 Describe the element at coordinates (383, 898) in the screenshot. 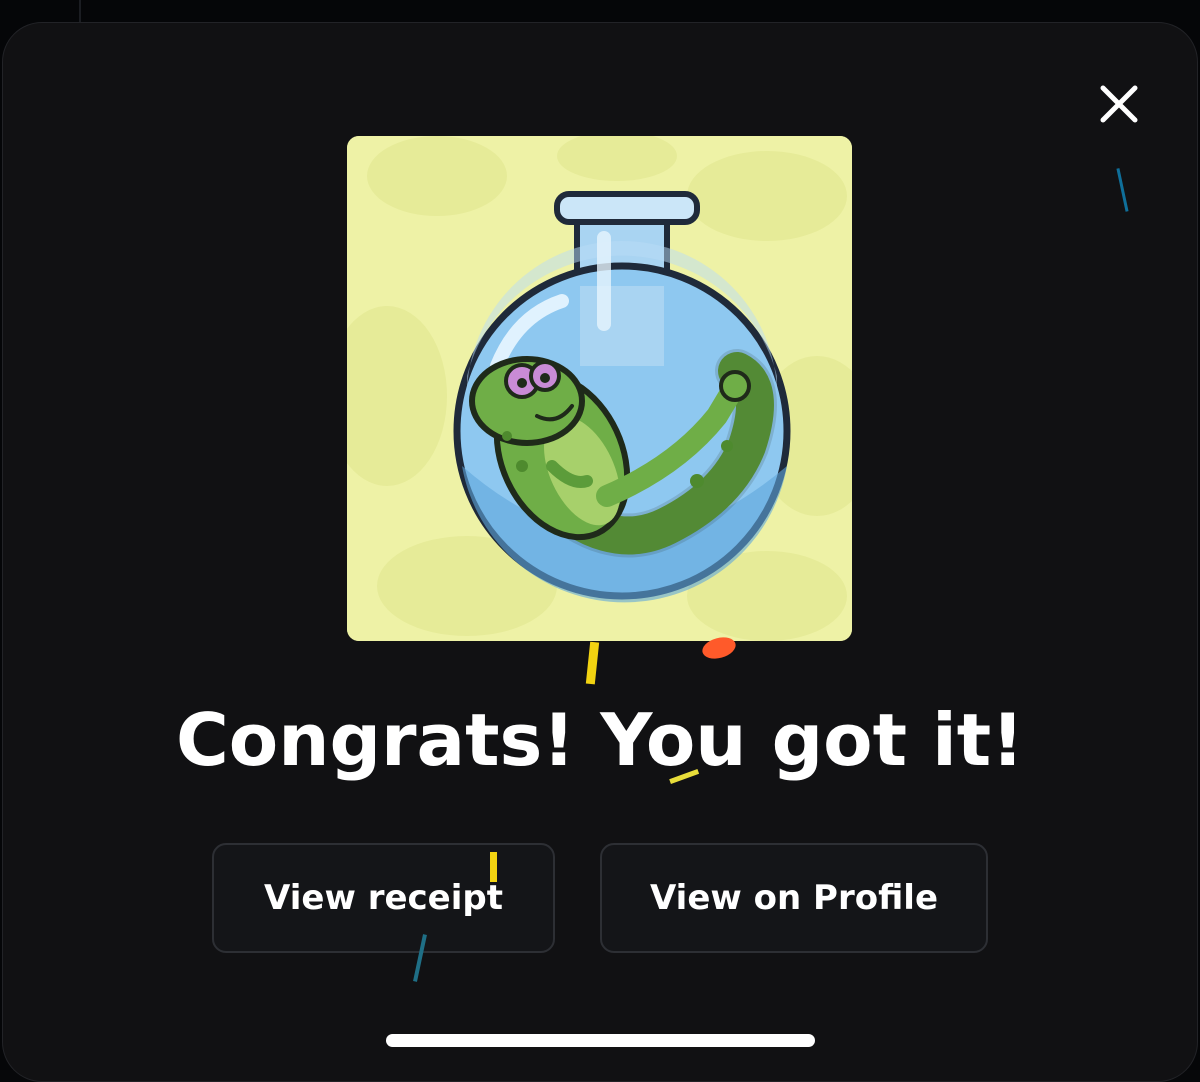

I see `view-receipt-button: View receipt` at that location.